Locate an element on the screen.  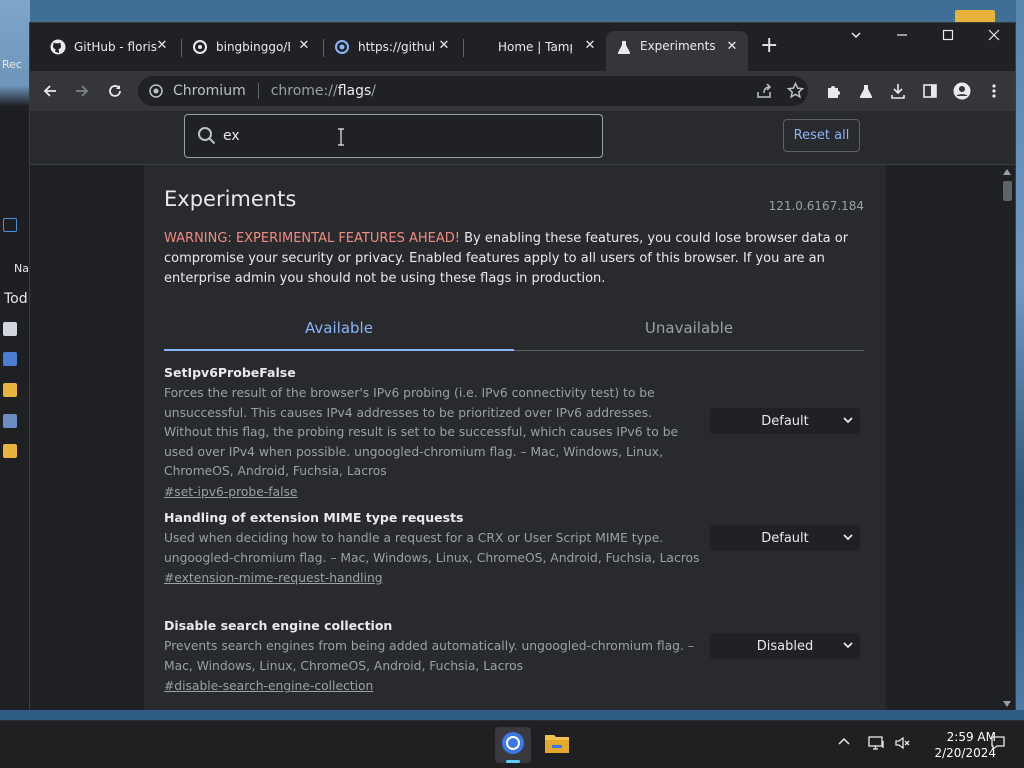
flags-tabs: Available Unavailable is located at coordinates (514, 329).